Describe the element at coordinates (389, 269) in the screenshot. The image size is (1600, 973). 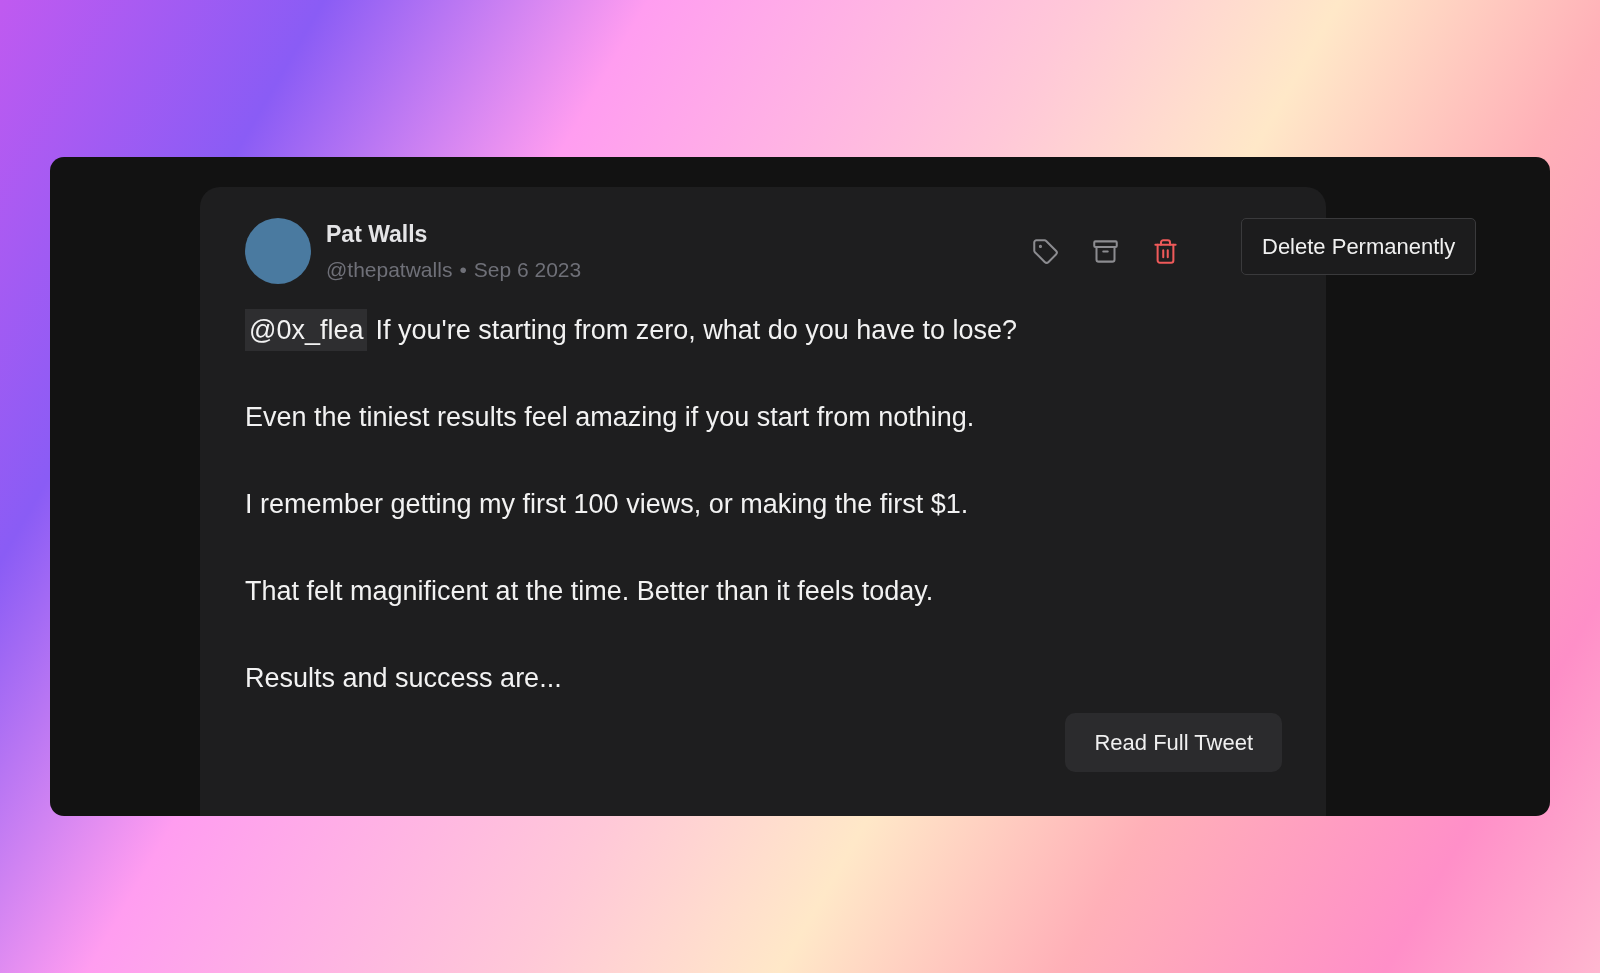
I see `author-handle: @thepatwalls` at that location.